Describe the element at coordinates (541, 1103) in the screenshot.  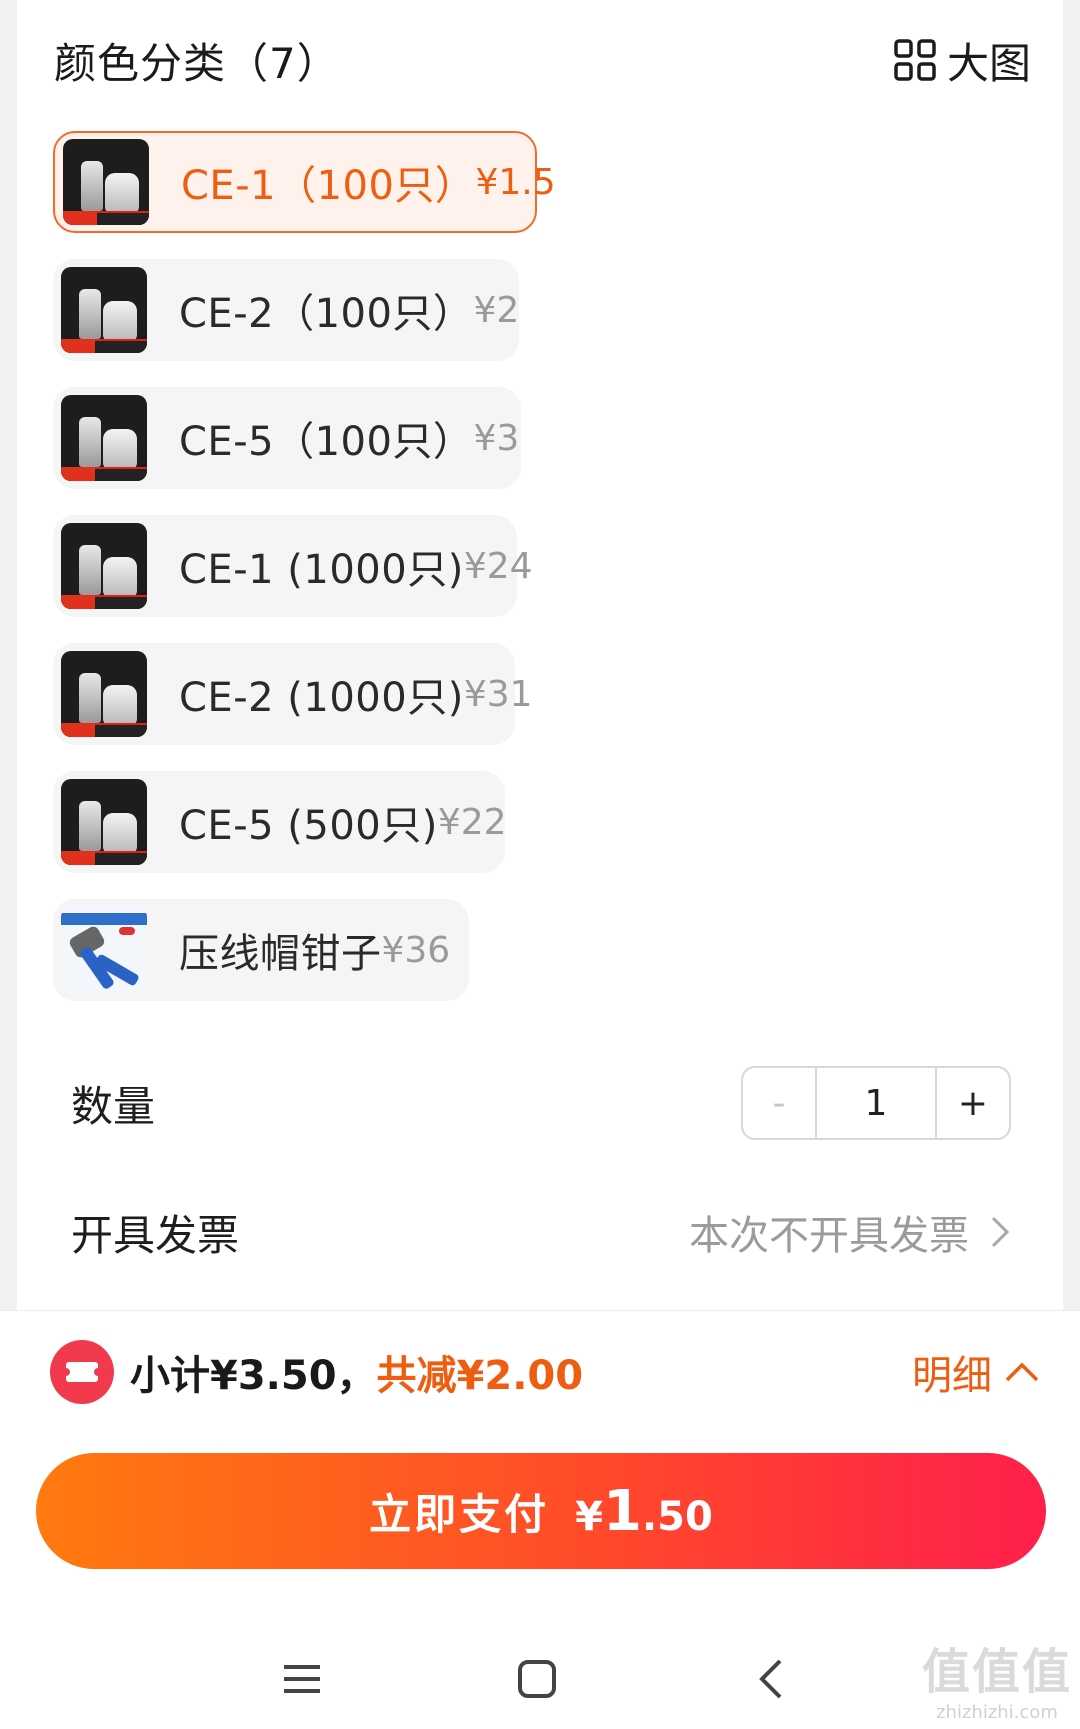
I see `quantity-row: 数量 - 1 +` at that location.